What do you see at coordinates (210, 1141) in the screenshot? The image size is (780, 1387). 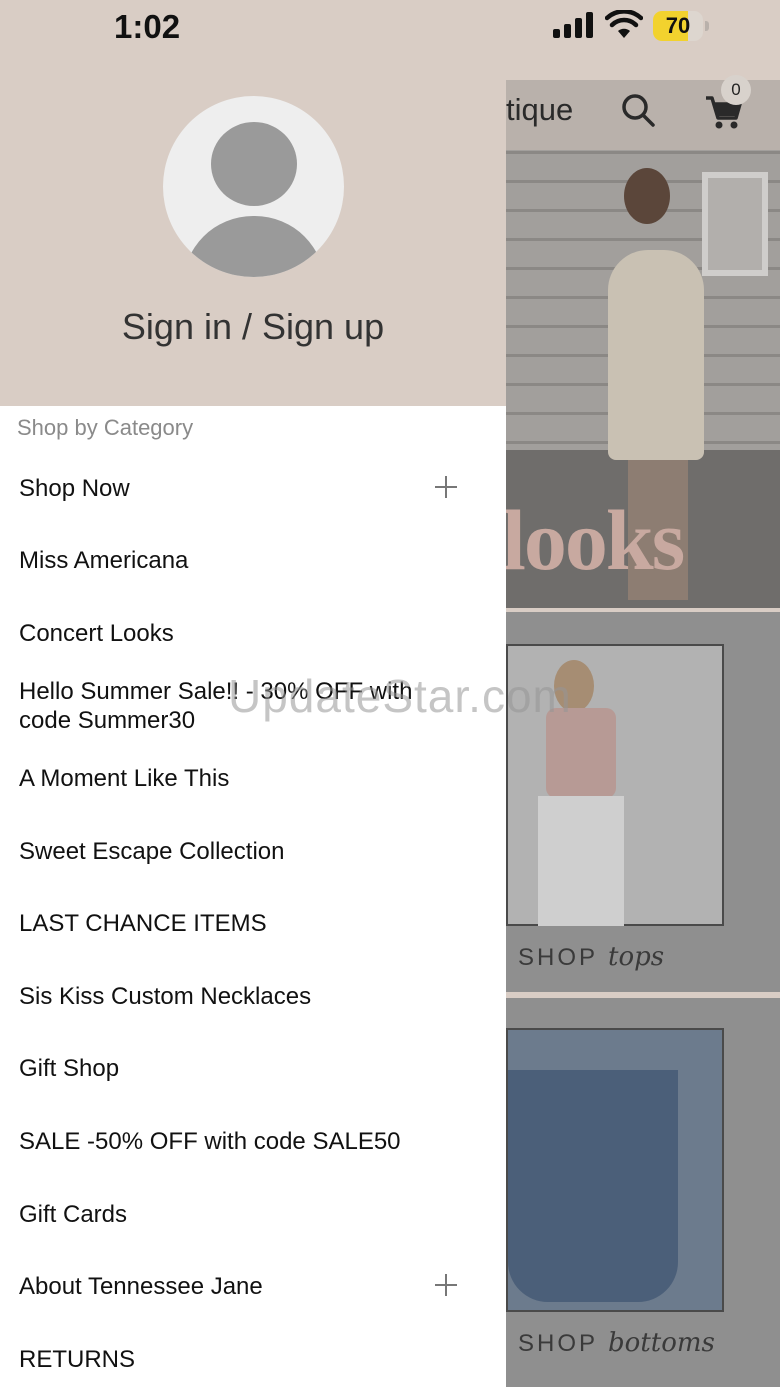 I see `menu-item-label: SALE -50% OFF with code SALE50` at bounding box center [210, 1141].